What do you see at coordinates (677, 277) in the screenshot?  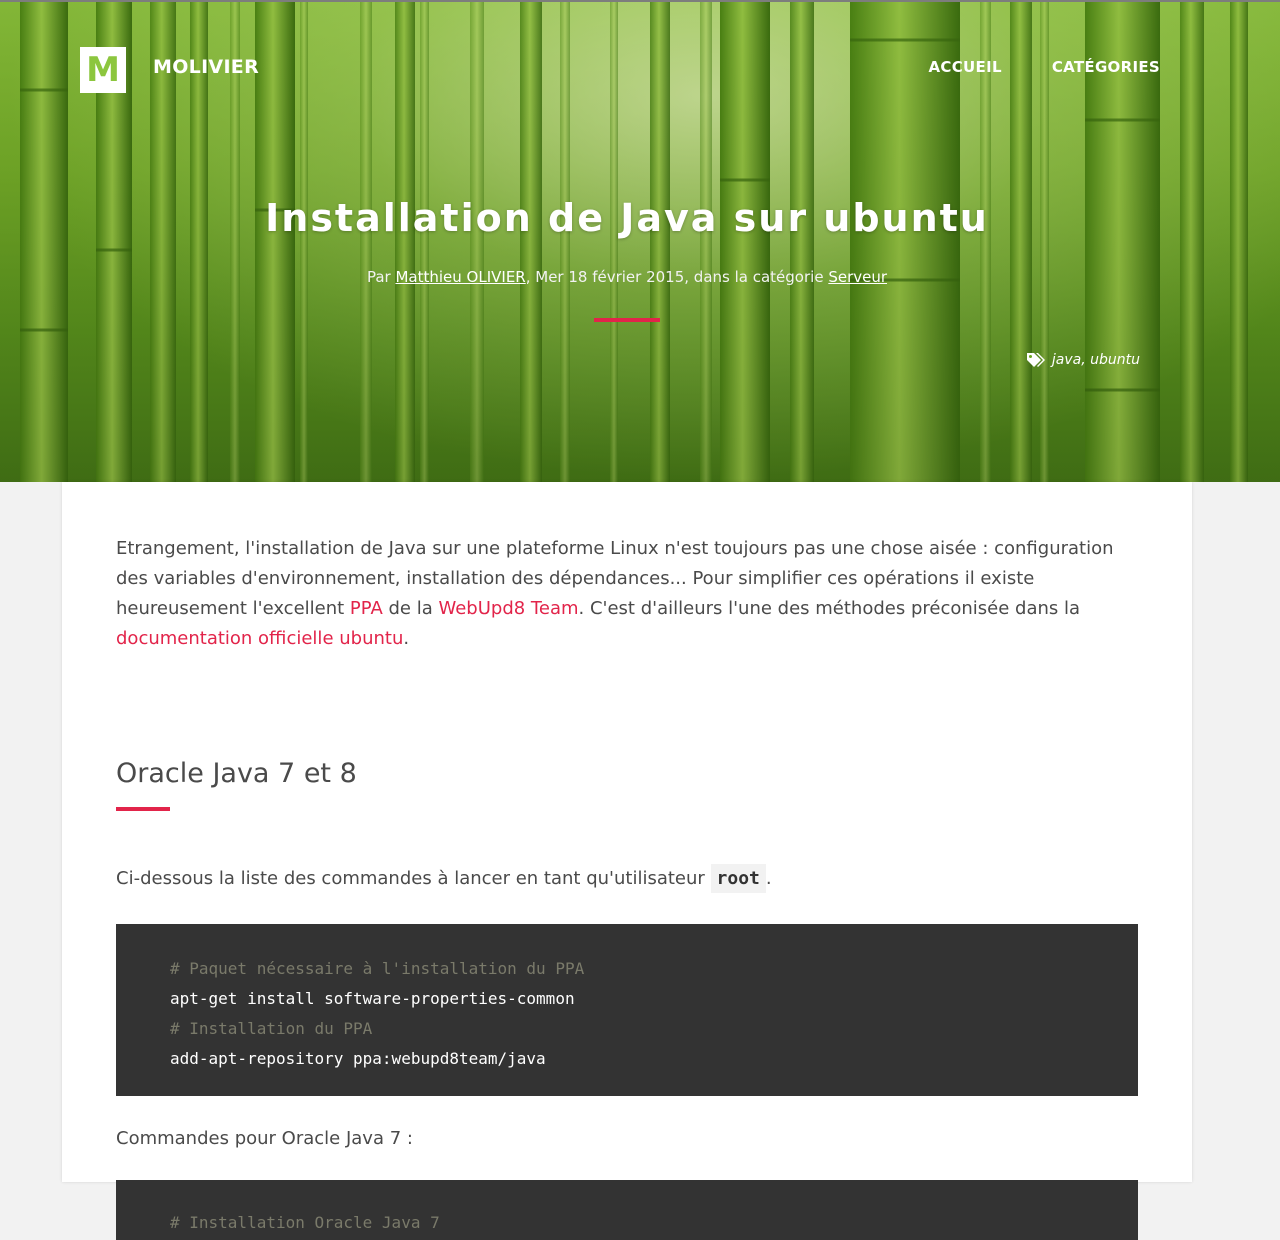 I see `meta-date: , Mer 18 février 2015, dans la catégorie` at bounding box center [677, 277].